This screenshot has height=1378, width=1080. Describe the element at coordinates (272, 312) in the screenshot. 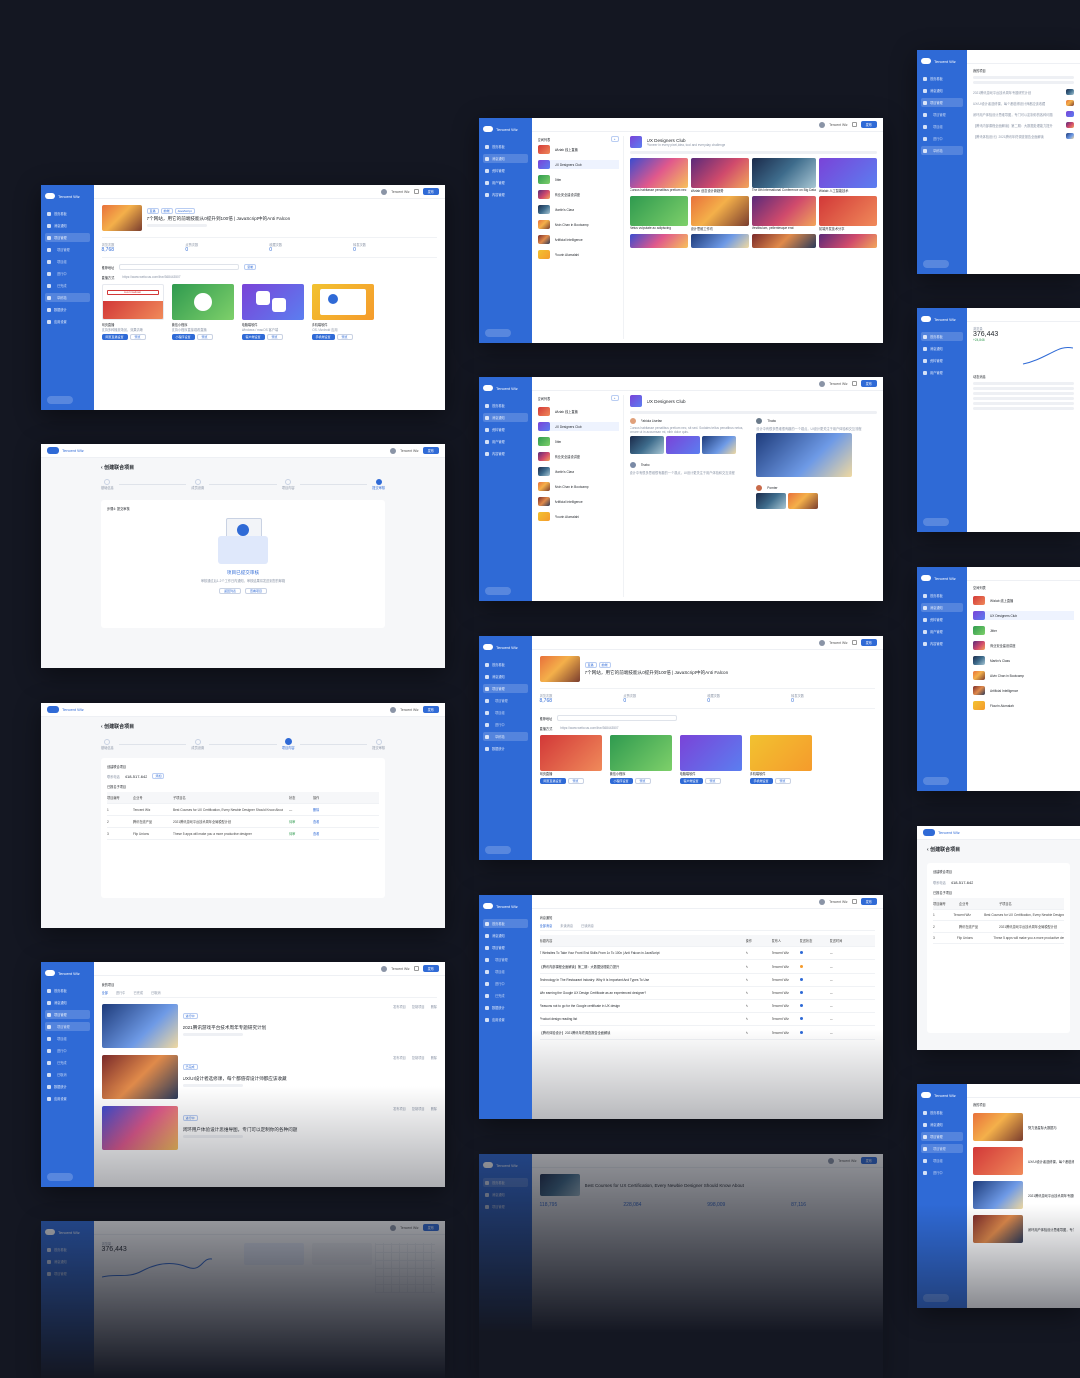

I see `channel-card-desktop: 电脑端软件 Windows / macOS 客户端 客户端设置 预览` at that location.